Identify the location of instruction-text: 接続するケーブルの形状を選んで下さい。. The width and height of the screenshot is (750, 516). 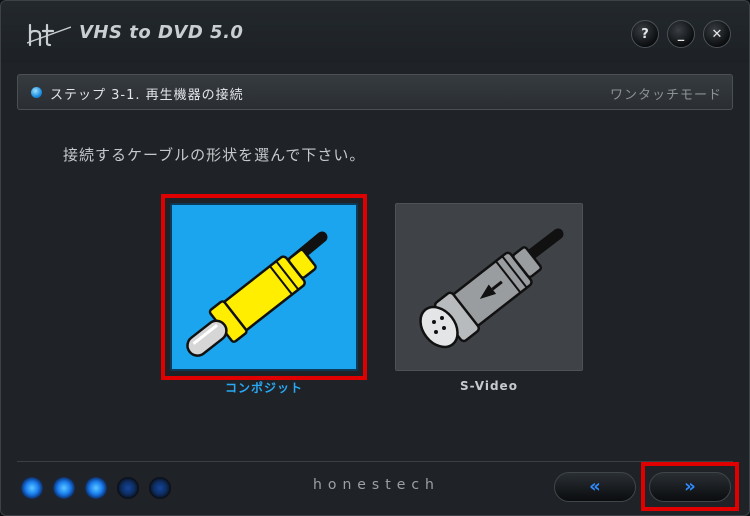
(214, 155).